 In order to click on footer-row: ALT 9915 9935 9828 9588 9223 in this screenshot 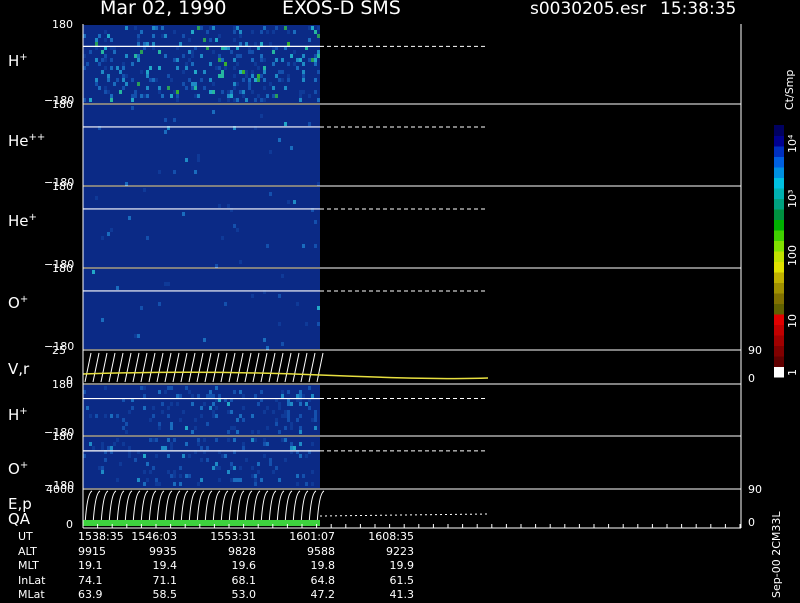, I will do `click(216, 552)`.